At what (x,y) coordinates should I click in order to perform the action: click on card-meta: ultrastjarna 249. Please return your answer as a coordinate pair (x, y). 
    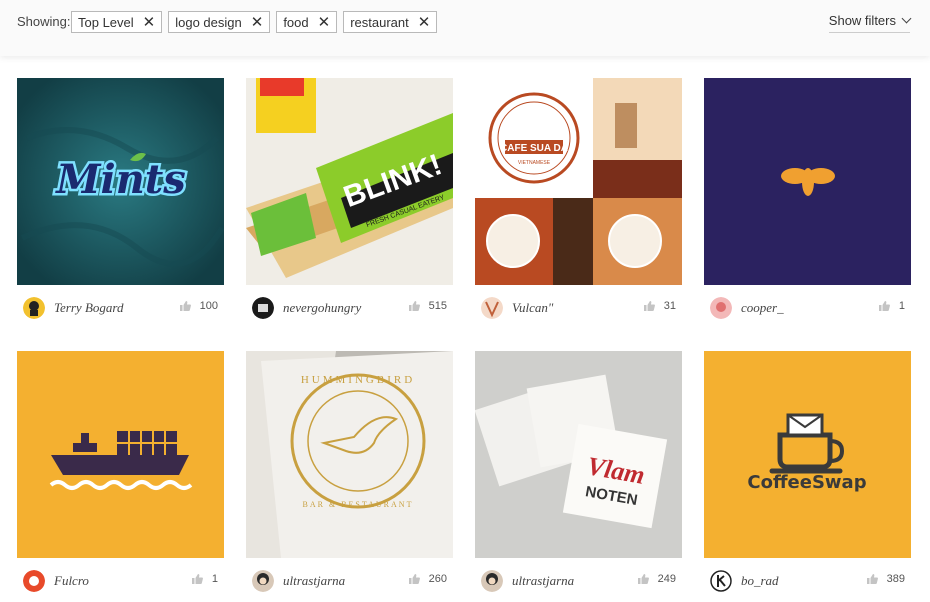
    Looking at the image, I should click on (578, 581).